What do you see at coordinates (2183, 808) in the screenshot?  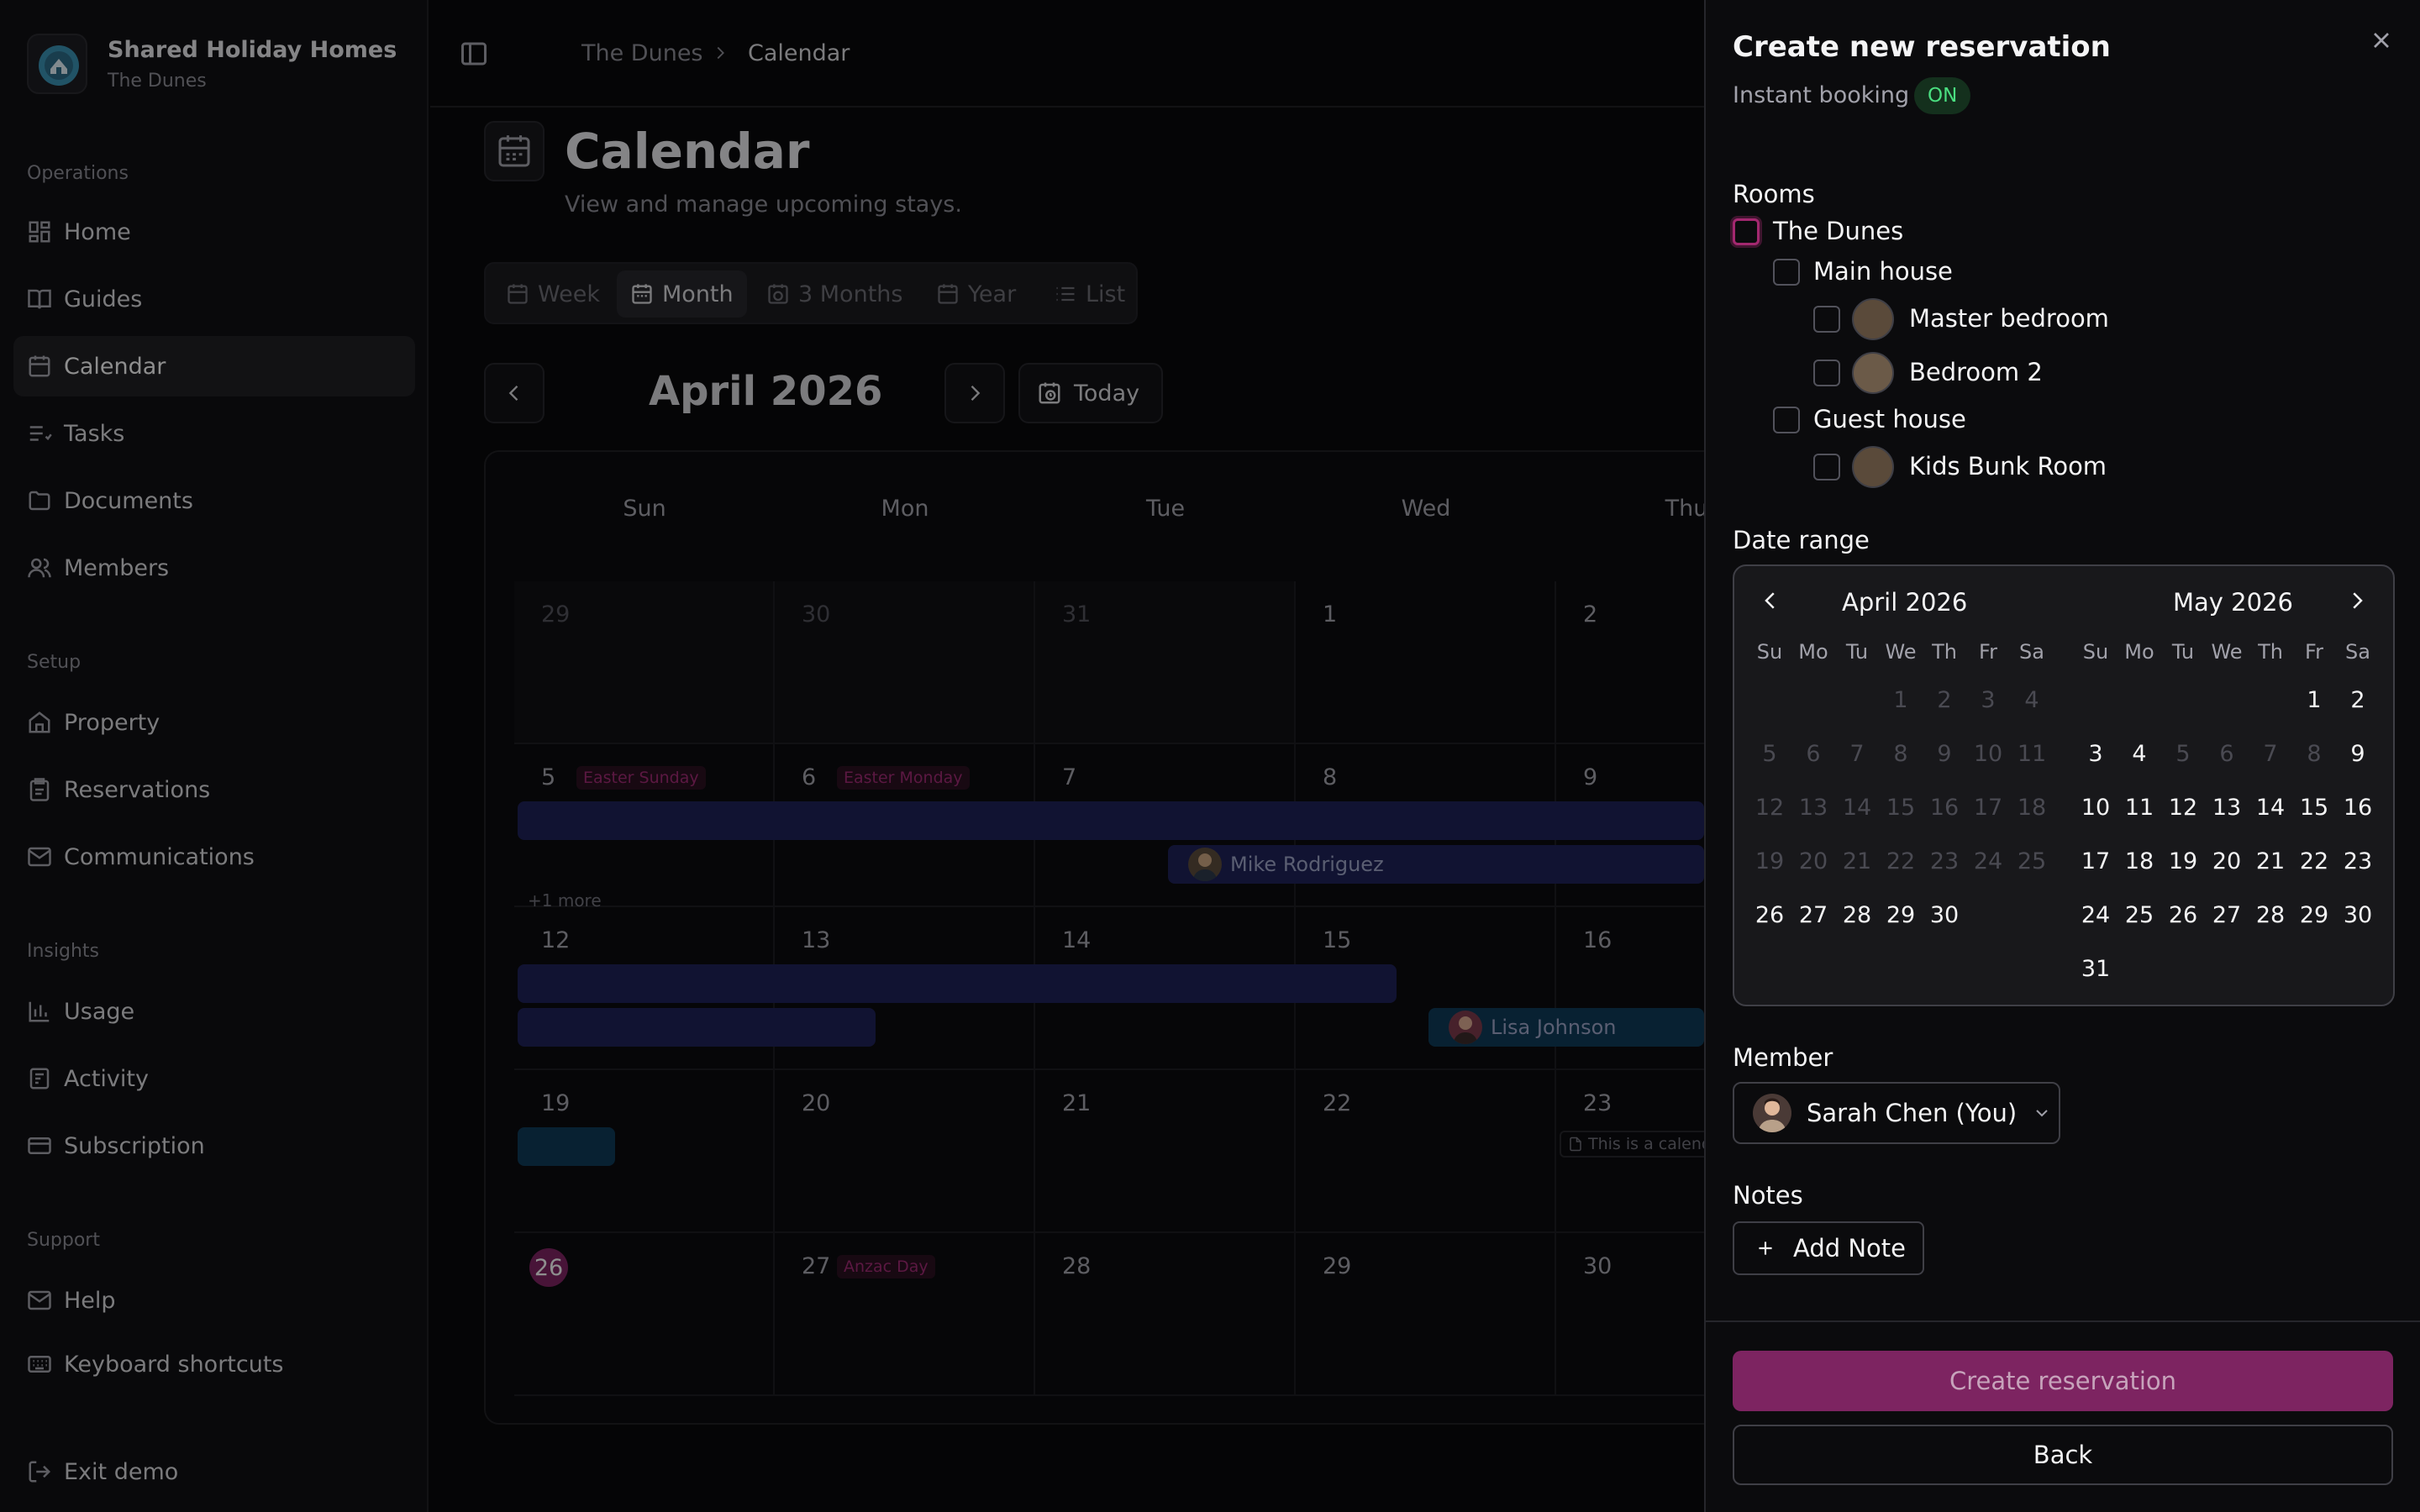 I see `date-cell: 12` at bounding box center [2183, 808].